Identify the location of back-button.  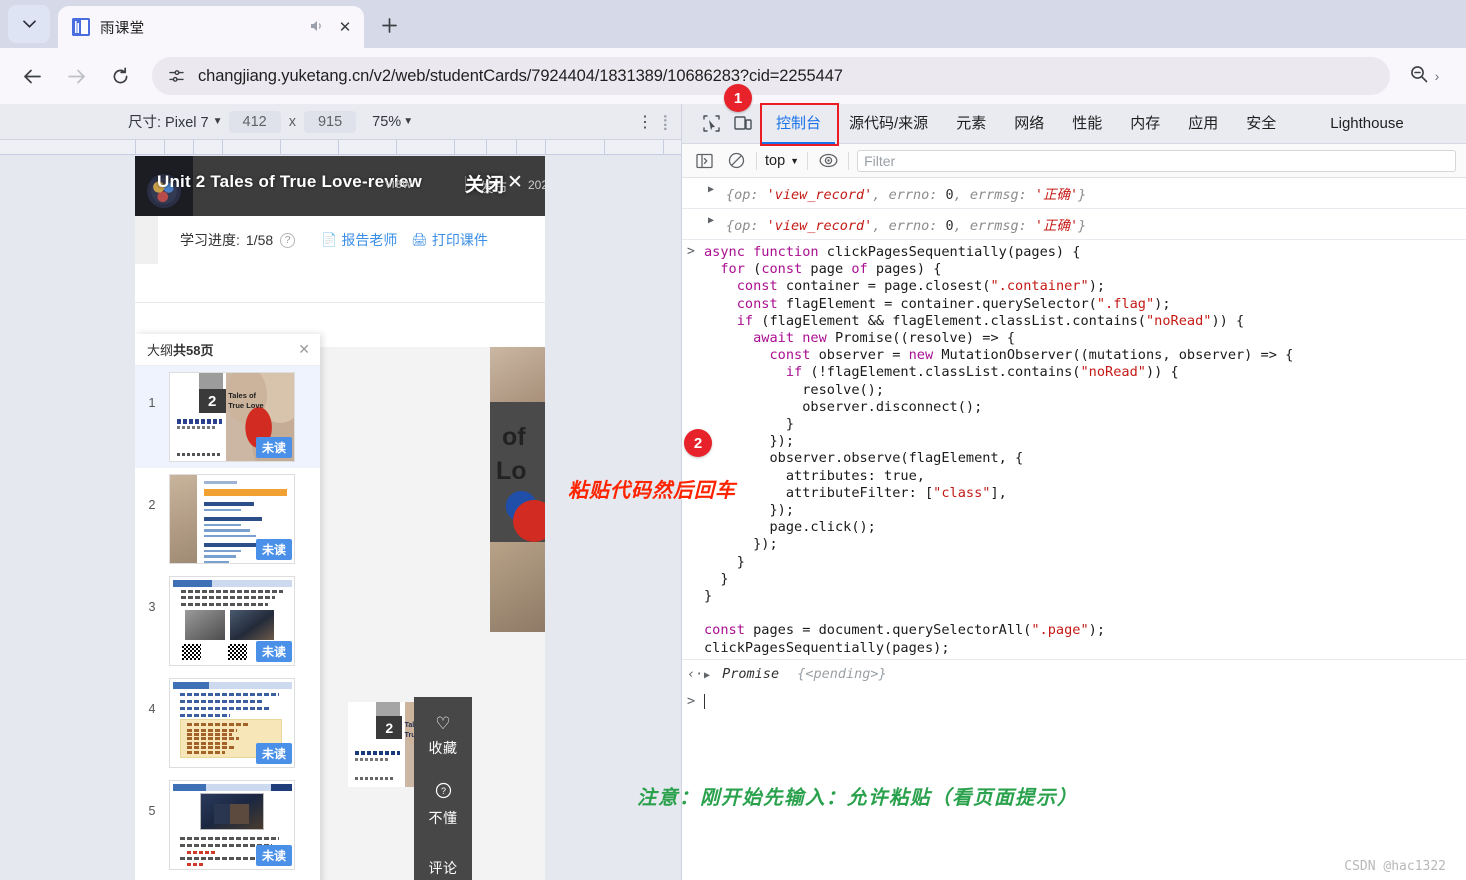
(32, 76).